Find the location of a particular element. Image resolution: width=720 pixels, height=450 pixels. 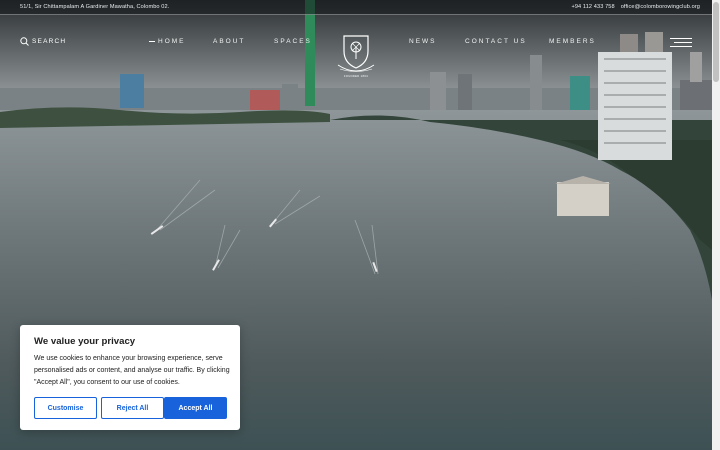

reject-all-button: Reject All is located at coordinates (132, 408).